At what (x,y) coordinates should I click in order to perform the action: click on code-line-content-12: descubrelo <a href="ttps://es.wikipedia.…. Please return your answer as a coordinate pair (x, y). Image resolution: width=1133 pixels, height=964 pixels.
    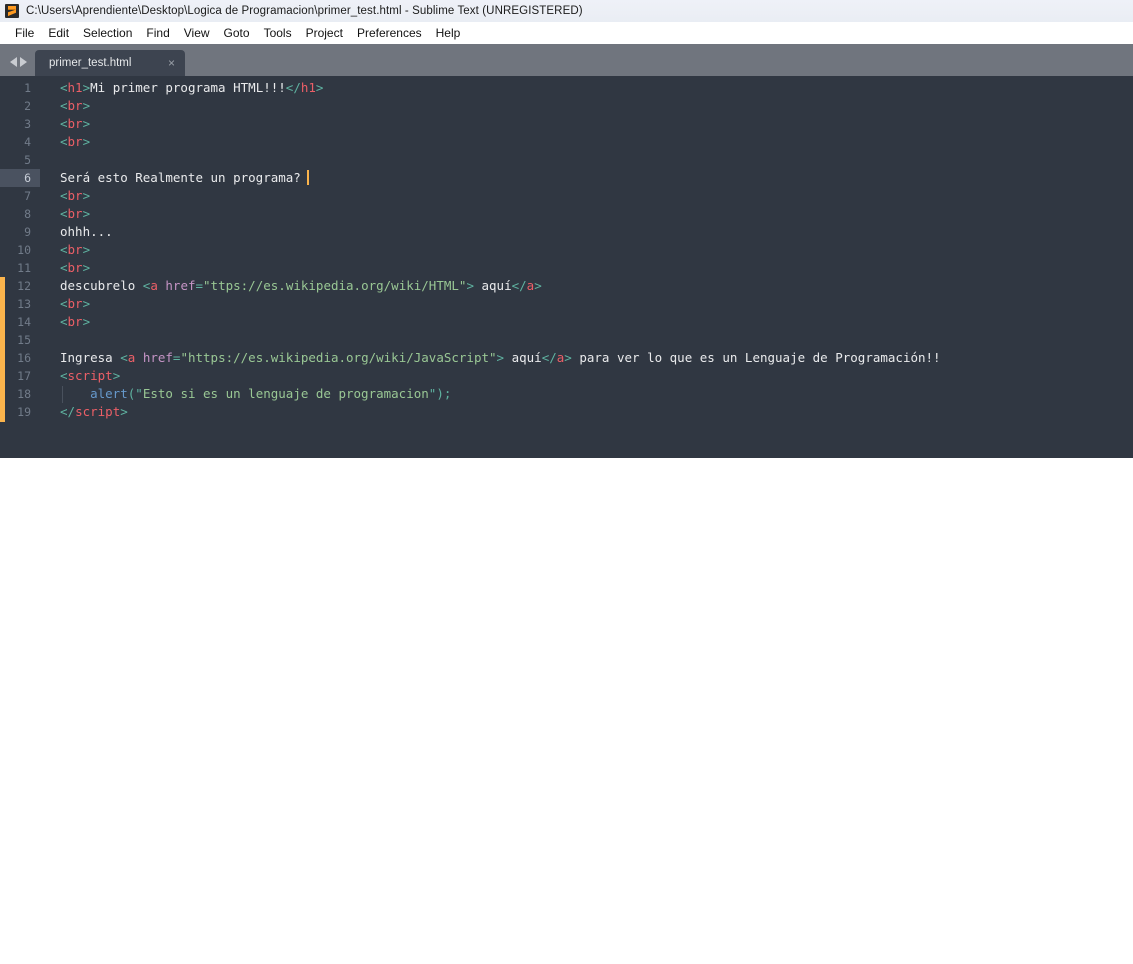
    Looking at the image, I should click on (291, 286).